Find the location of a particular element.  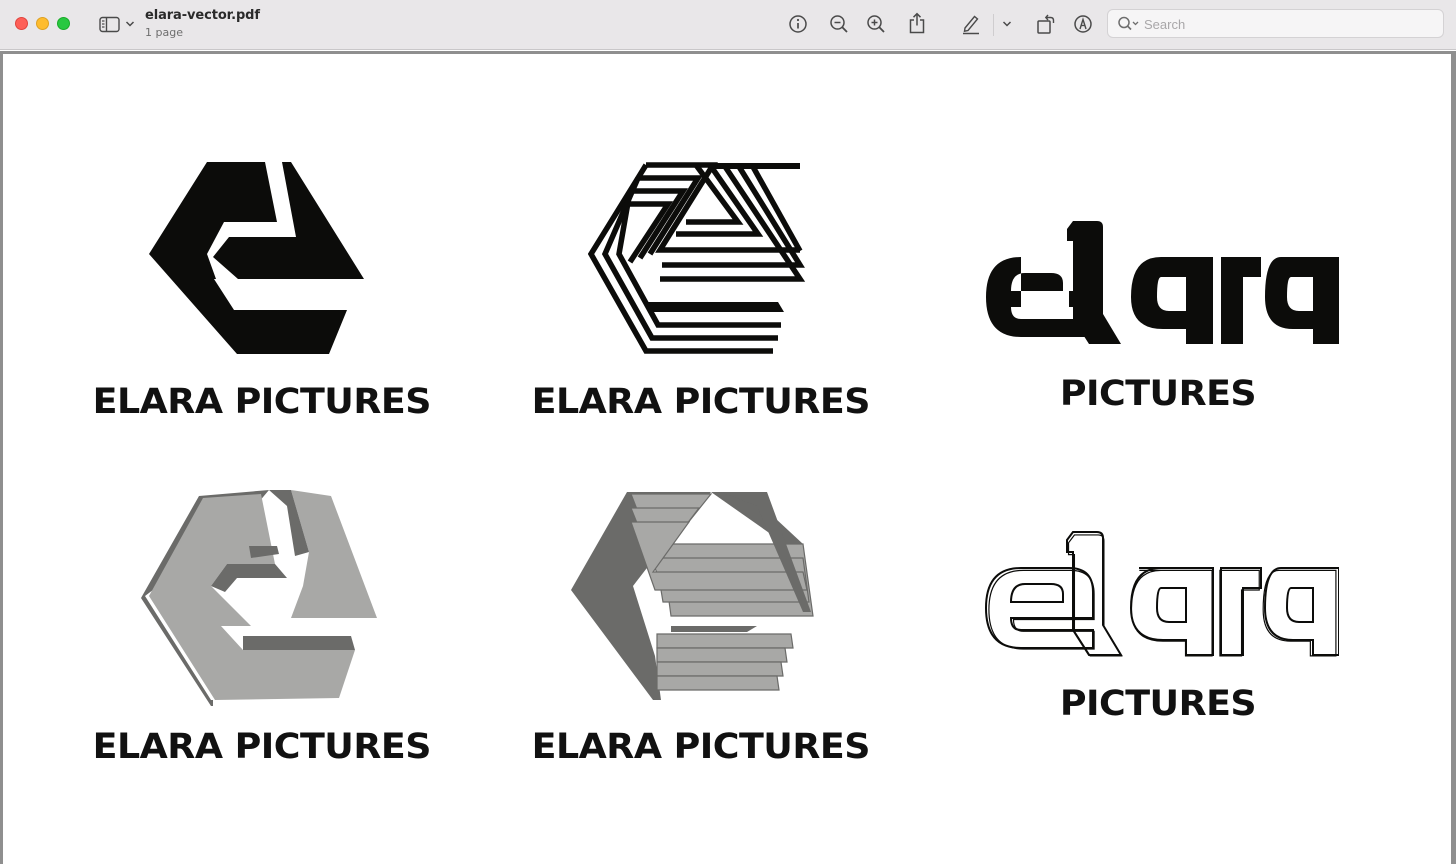

zoom-out-button is located at coordinates (839, 24).